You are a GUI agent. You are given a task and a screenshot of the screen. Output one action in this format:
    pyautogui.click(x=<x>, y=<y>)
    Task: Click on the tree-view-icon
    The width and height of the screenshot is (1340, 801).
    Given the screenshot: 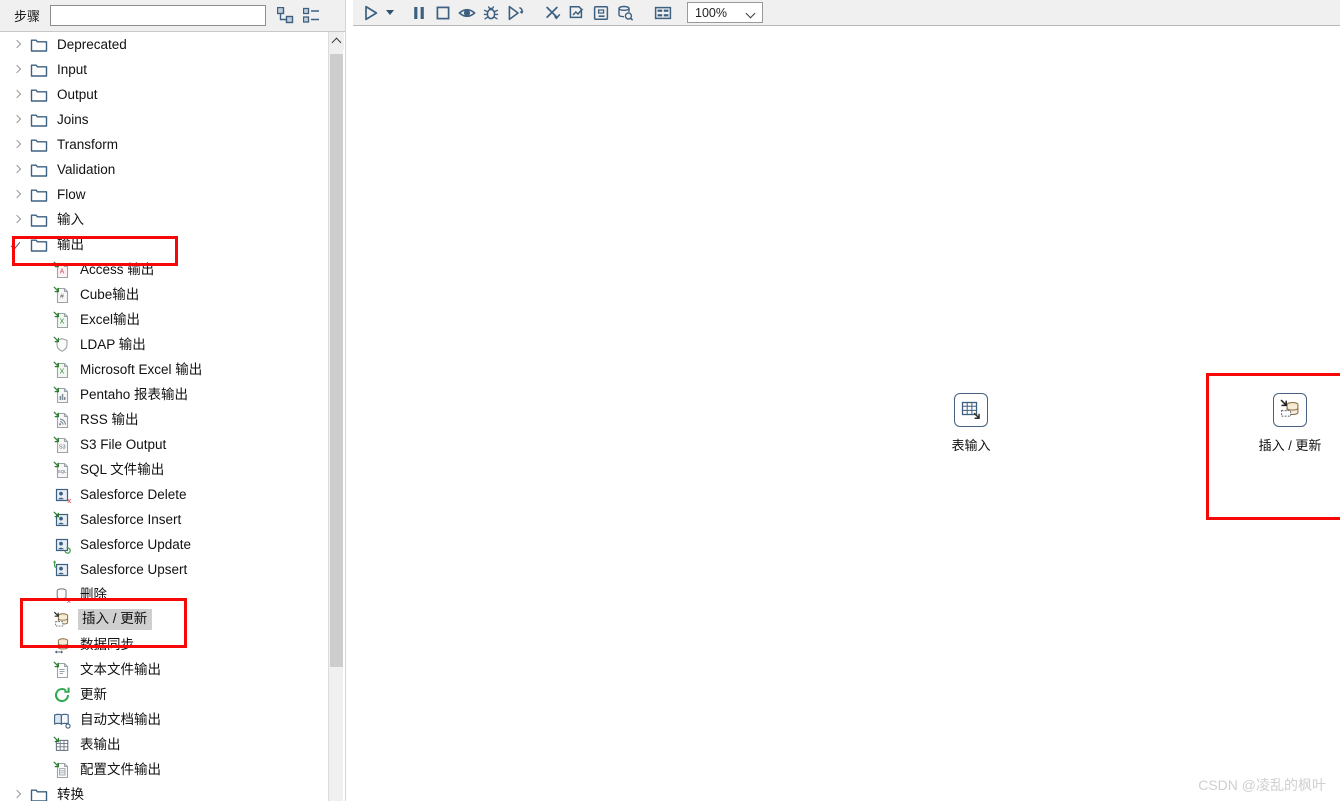 What is the action you would take?
    pyautogui.click(x=285, y=15)
    